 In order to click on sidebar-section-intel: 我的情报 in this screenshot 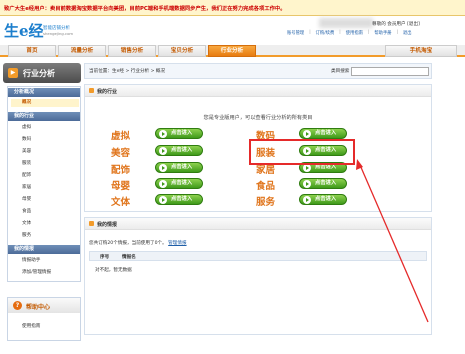, I will do `click(44, 249)`.